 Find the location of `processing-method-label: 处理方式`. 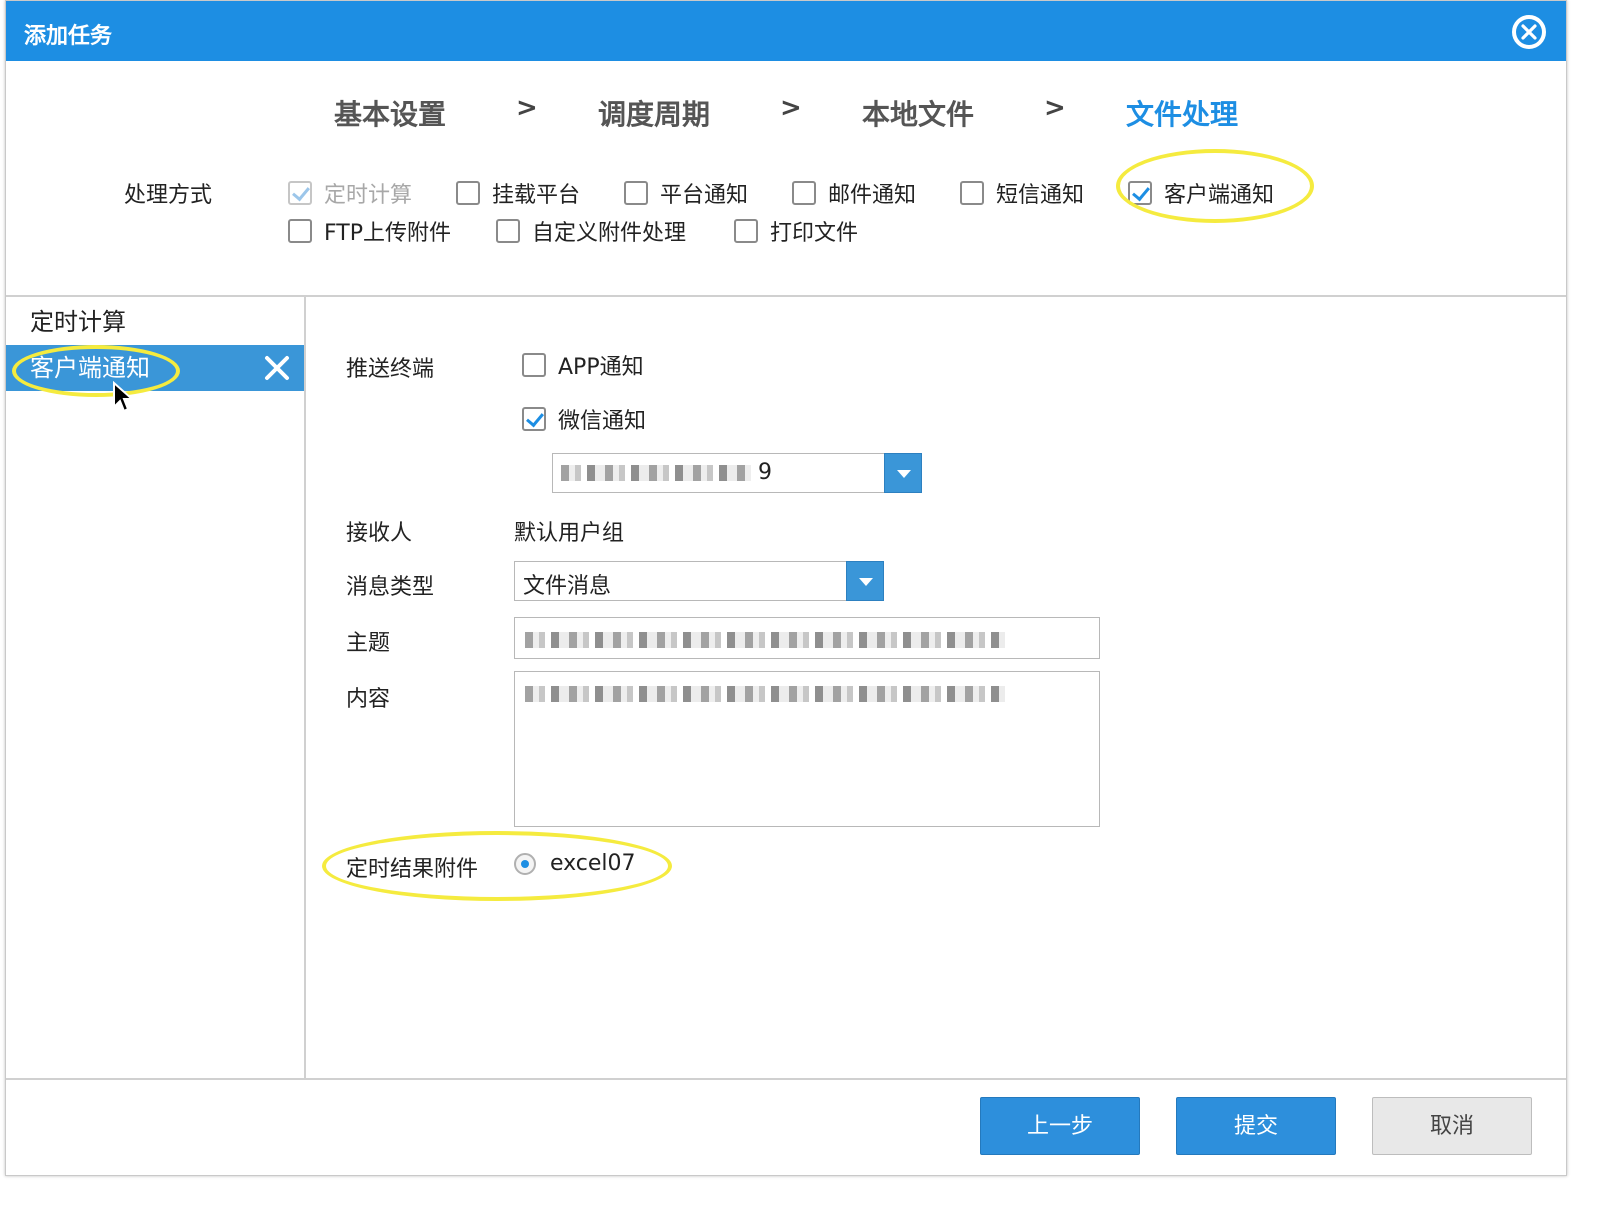

processing-method-label: 处理方式 is located at coordinates (168, 195).